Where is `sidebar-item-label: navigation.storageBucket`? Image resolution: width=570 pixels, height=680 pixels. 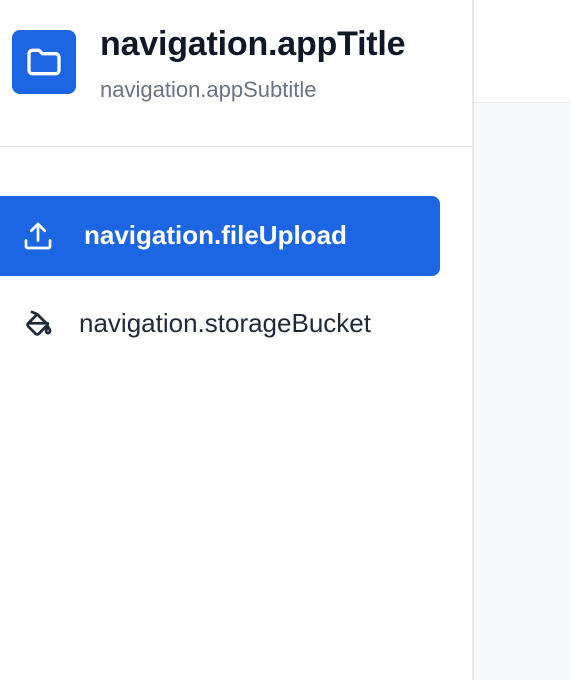
sidebar-item-label: navigation.storageBucket is located at coordinates (225, 323).